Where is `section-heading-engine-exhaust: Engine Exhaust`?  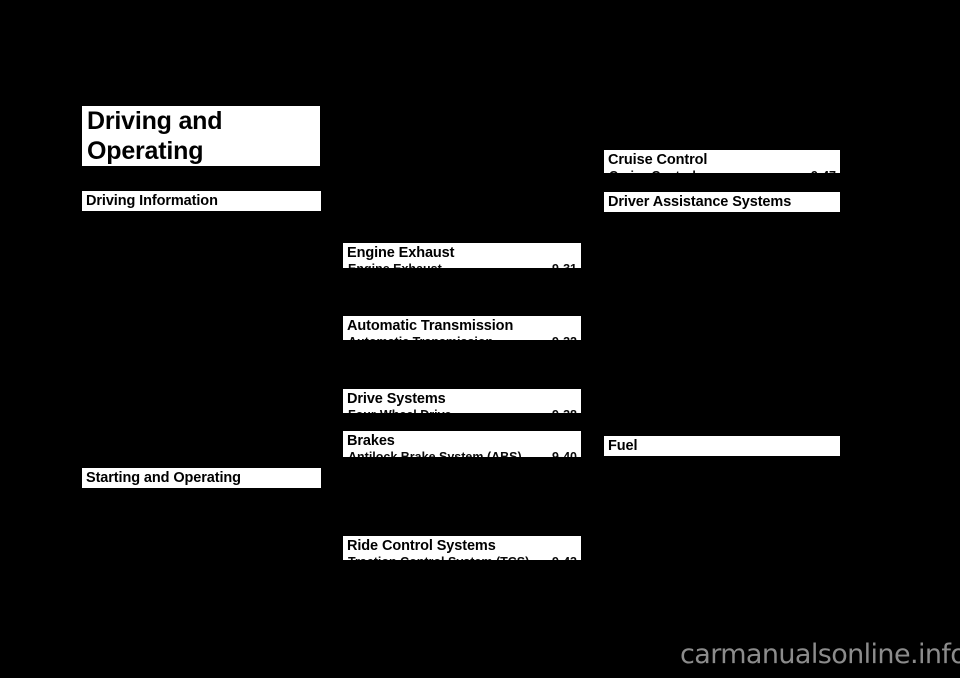
section-heading-engine-exhaust: Engine Exhaust is located at coordinates (462, 253).